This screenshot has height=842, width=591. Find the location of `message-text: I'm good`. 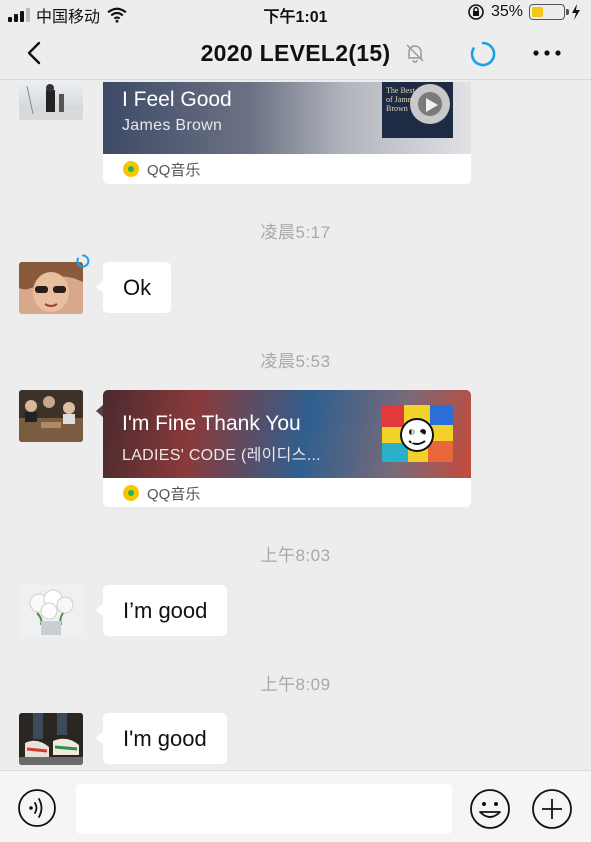

message-text: I'm good is located at coordinates (165, 738).